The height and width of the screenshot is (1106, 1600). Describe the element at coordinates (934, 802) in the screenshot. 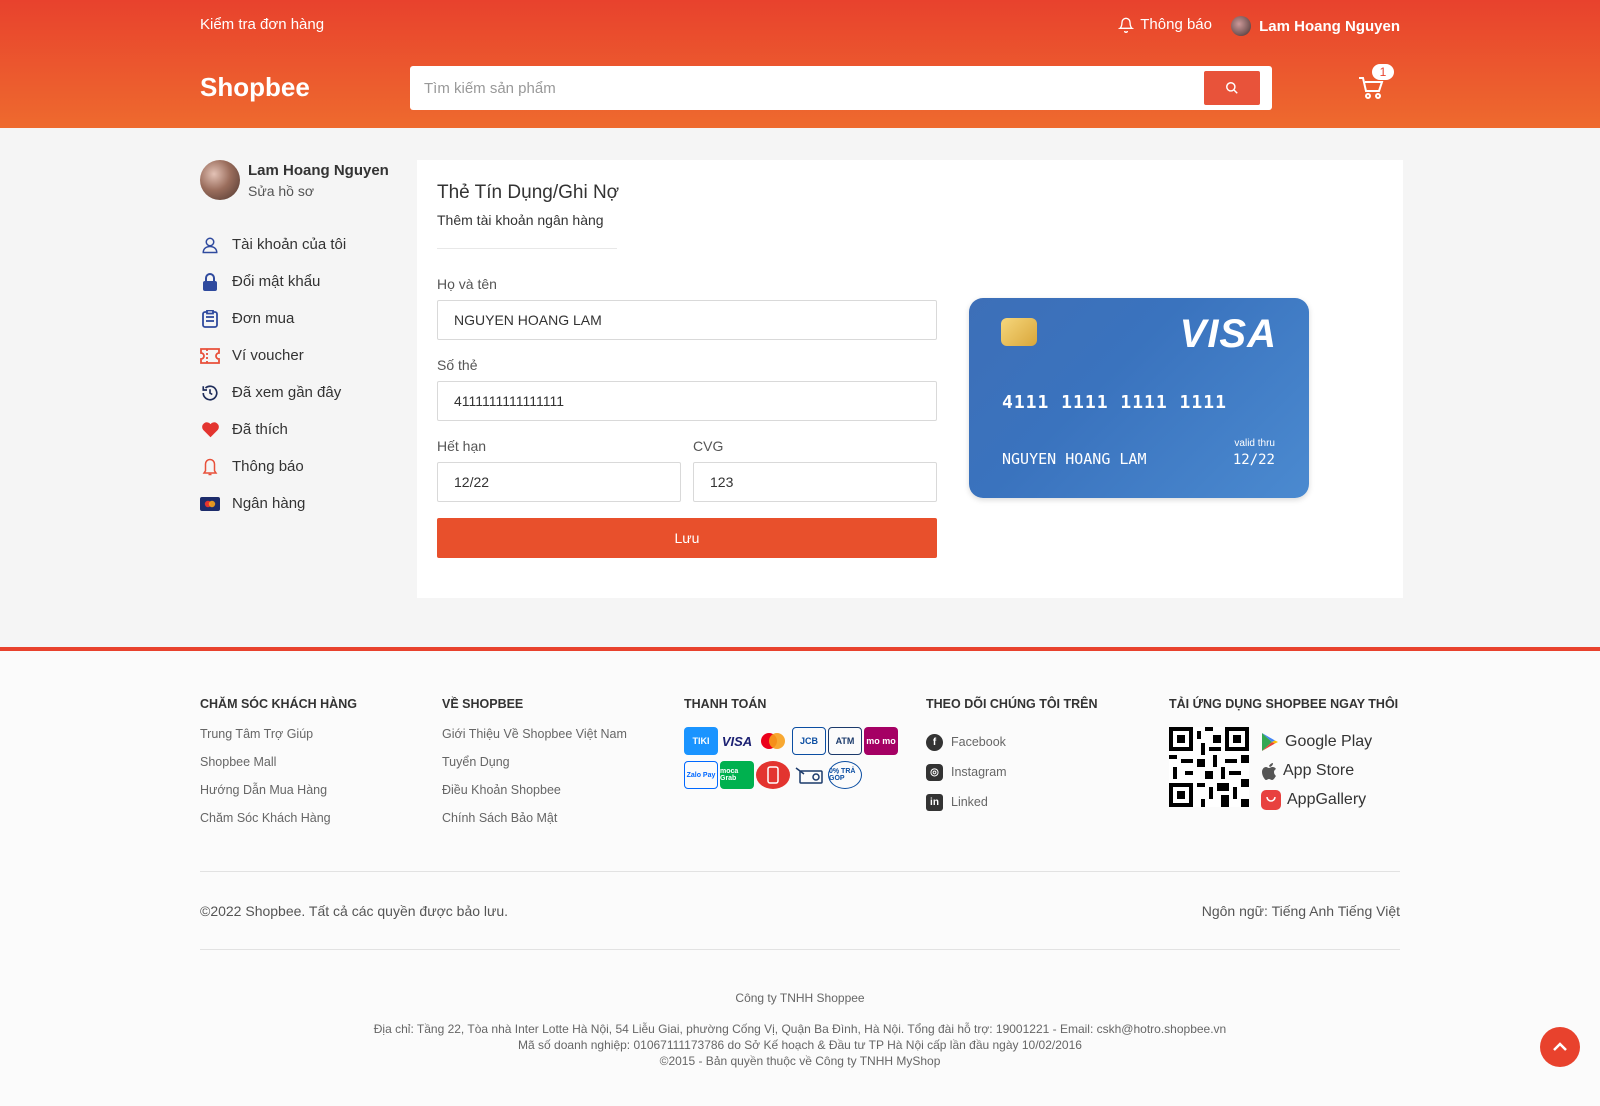

I see `linkedin-icon: in` at that location.